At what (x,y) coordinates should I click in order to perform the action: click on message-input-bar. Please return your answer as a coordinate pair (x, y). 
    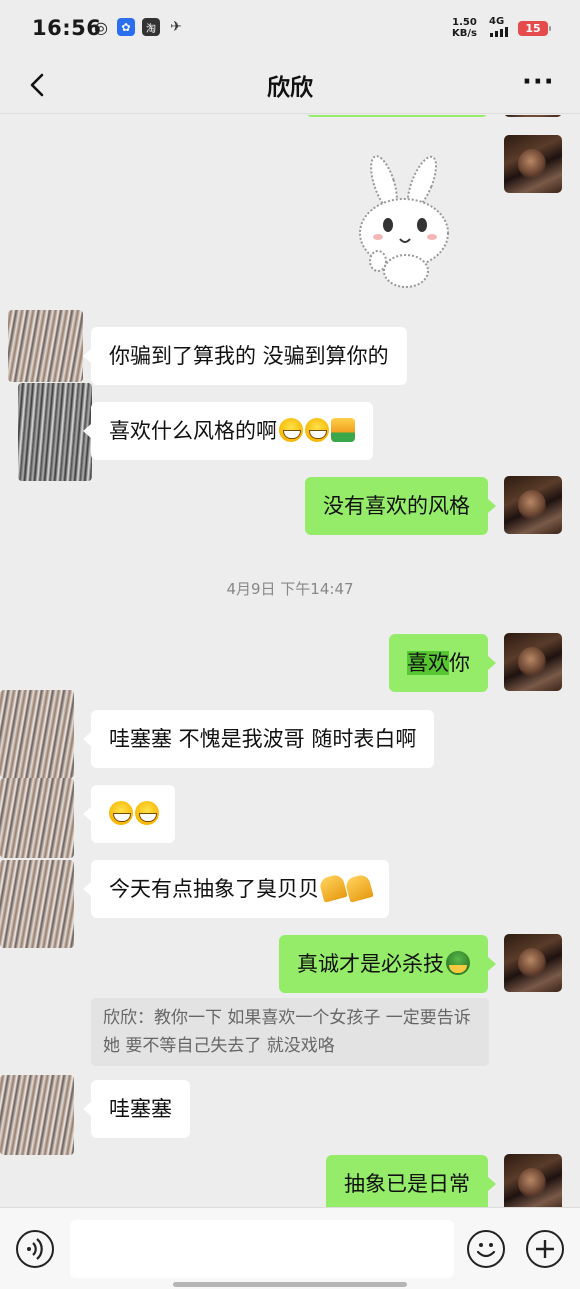
    Looking at the image, I should click on (290, 1248).